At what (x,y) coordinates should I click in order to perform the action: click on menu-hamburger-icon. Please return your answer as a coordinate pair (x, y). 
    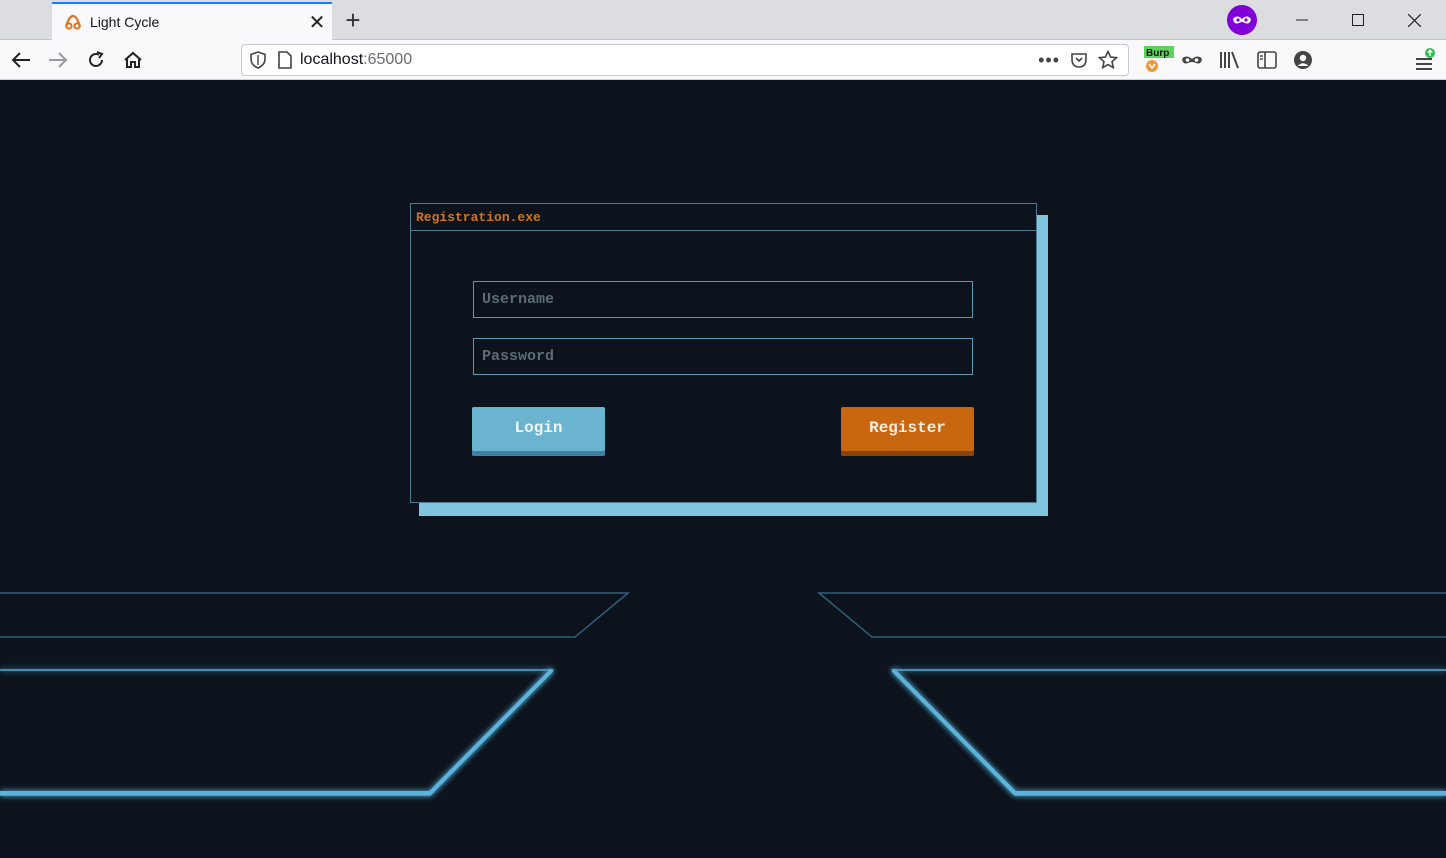
    Looking at the image, I should click on (1424, 60).